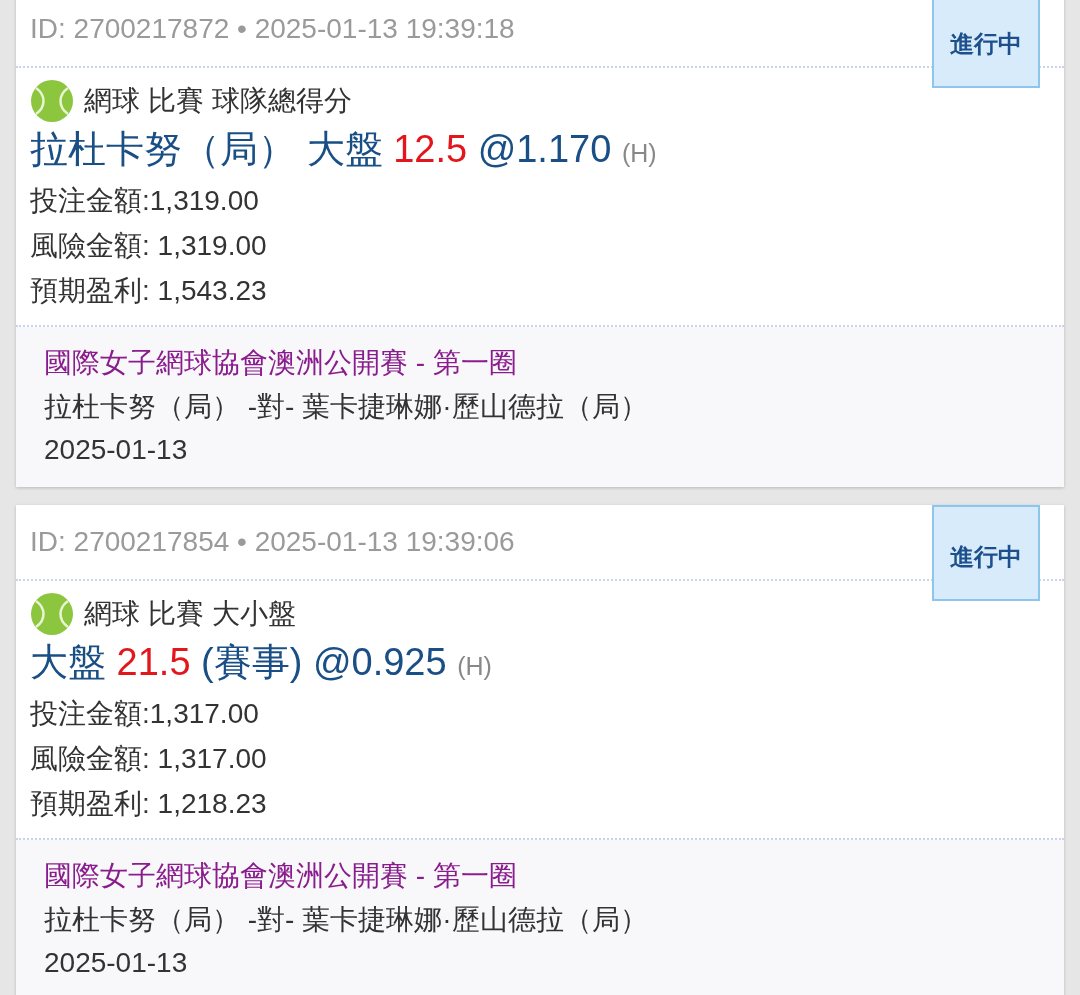  I want to click on amount-text: 預期盈利: 1,543.23, so click(149, 291).